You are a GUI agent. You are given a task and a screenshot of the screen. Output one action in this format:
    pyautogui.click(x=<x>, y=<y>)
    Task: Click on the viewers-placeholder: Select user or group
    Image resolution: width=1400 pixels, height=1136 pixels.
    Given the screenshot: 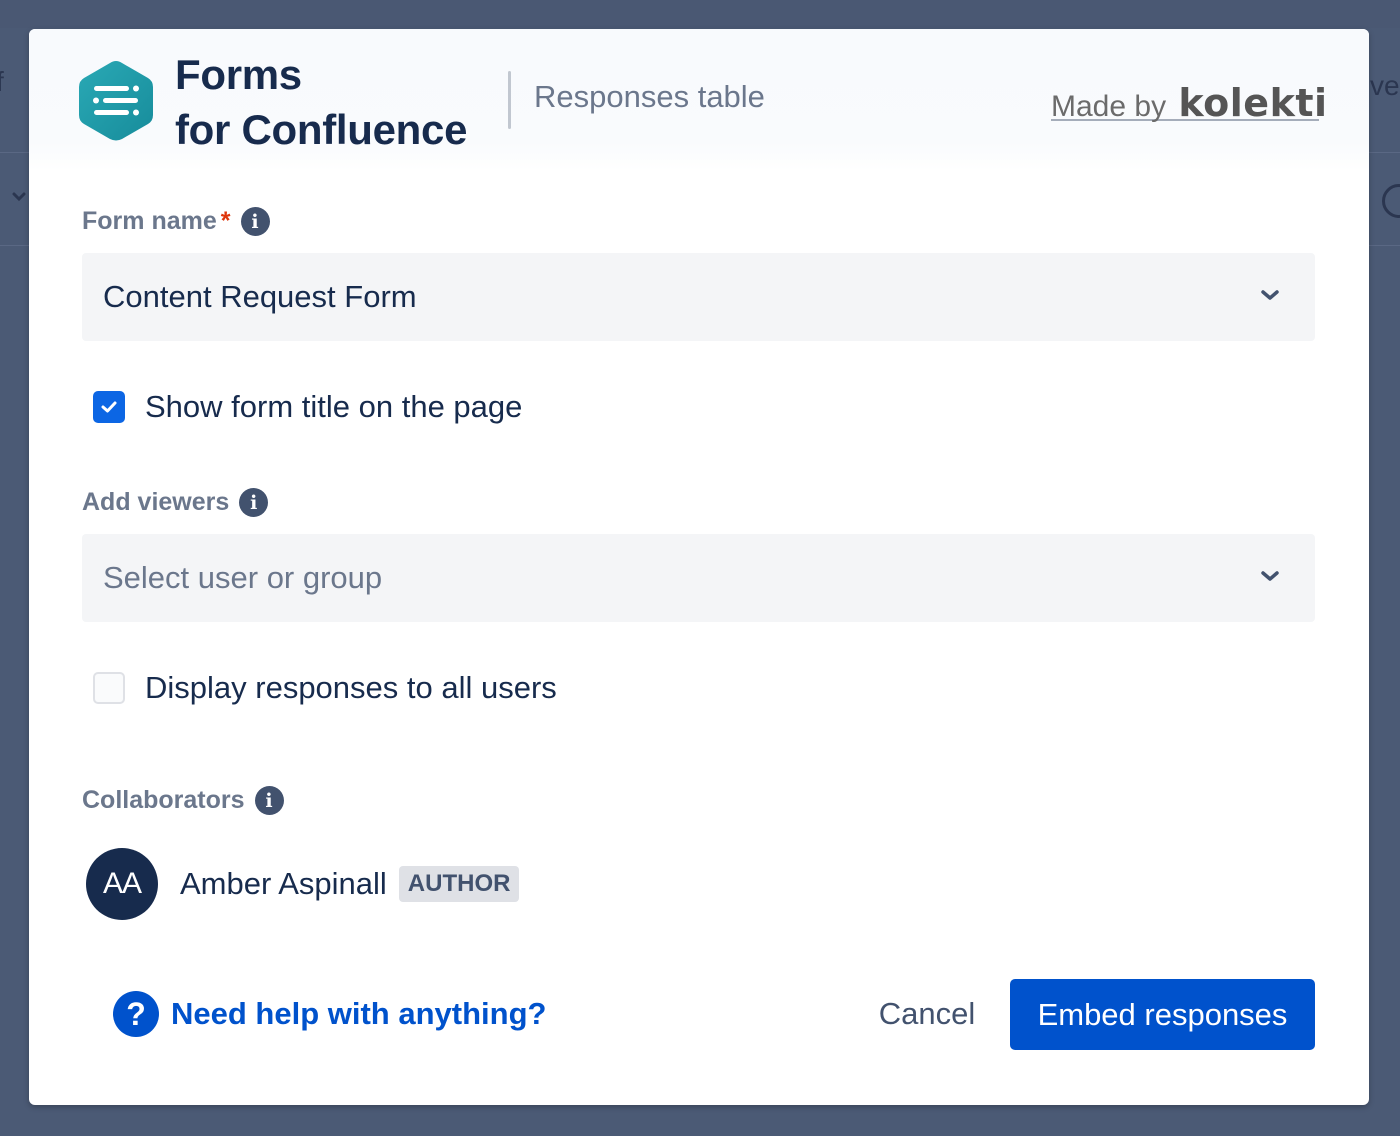 What is the action you would take?
    pyautogui.click(x=243, y=577)
    